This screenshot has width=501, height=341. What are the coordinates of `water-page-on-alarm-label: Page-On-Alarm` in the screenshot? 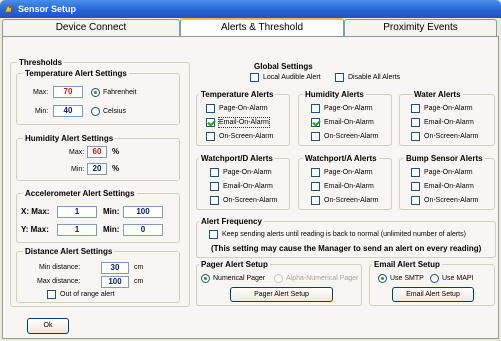 It's located at (448, 108).